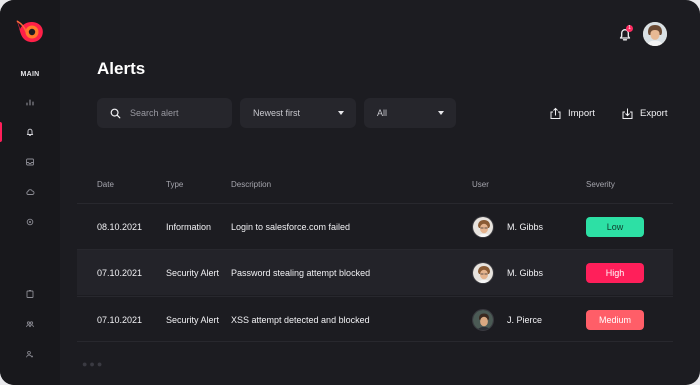  I want to click on search-box, so click(164, 113).